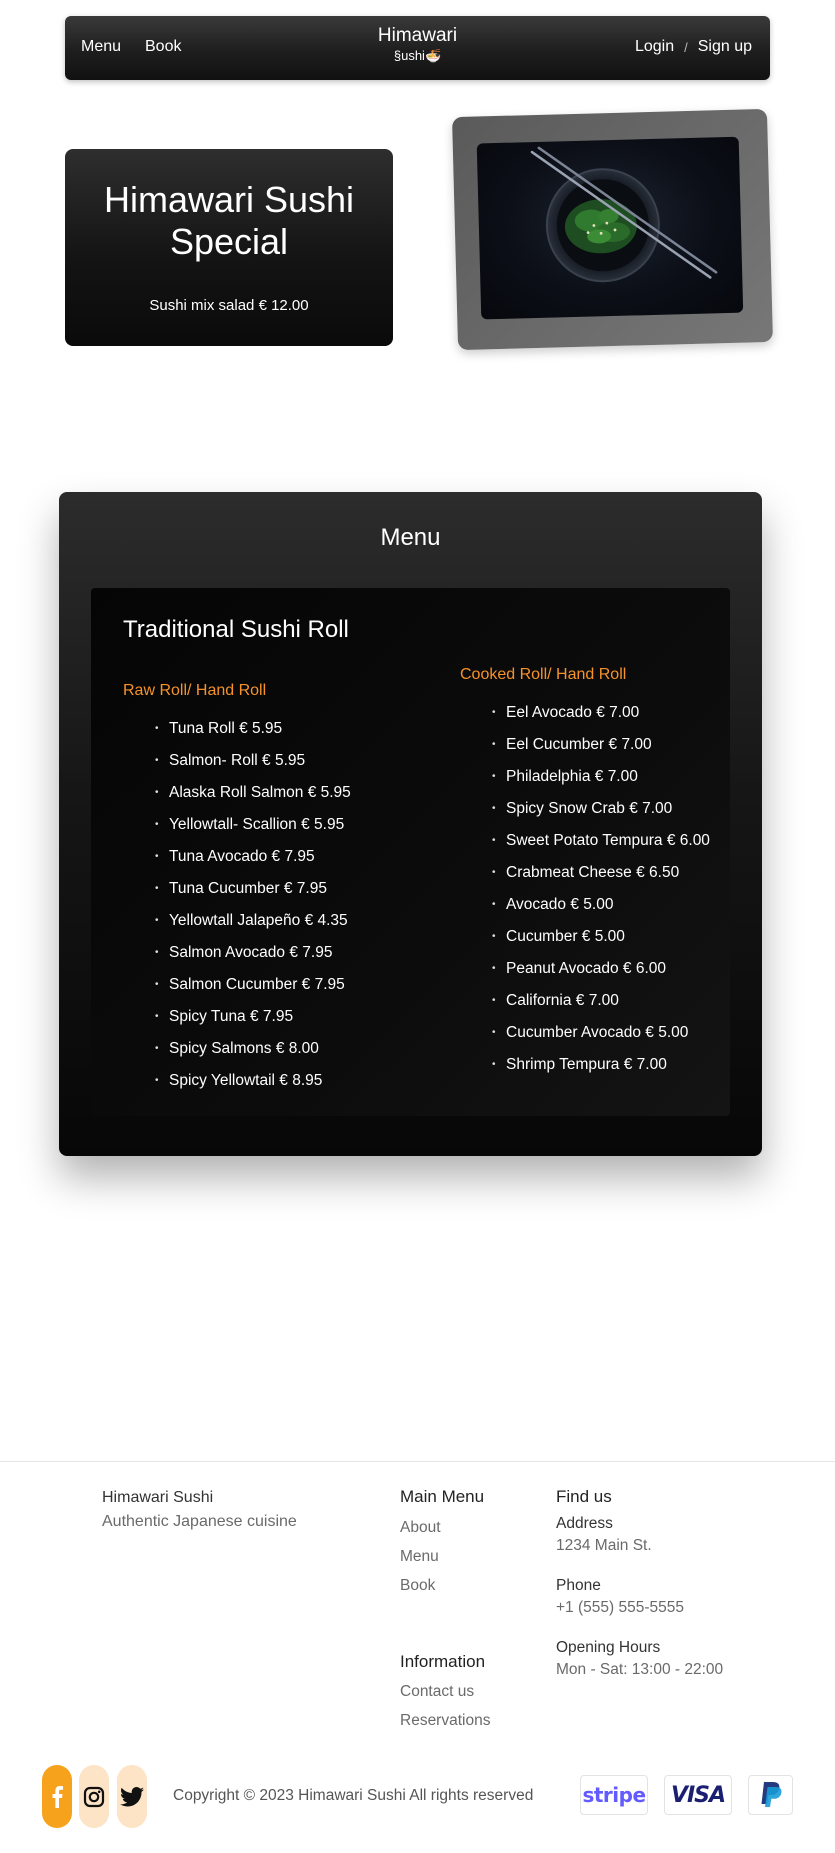 This screenshot has width=835, height=1853. Describe the element at coordinates (640, 1669) in the screenshot. I see `hours-value: Mon - Sat: 13:00 - 22:00` at that location.